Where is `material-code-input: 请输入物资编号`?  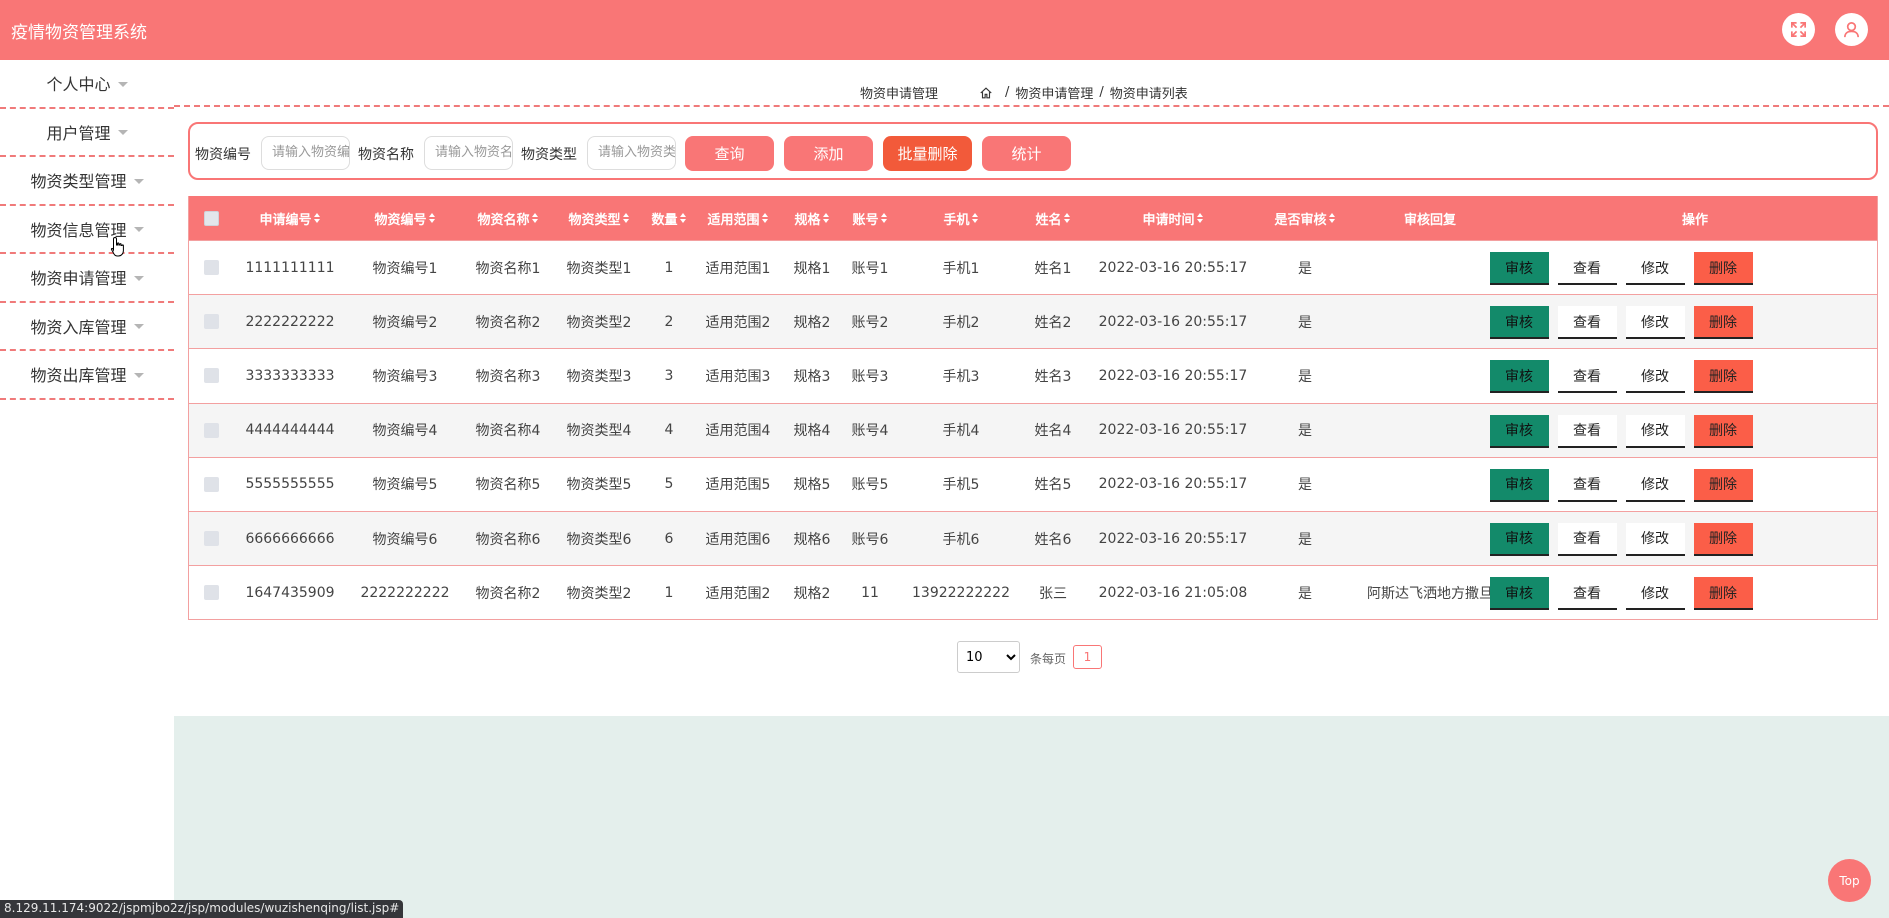 material-code-input: 请输入物资编号 is located at coordinates (305, 153).